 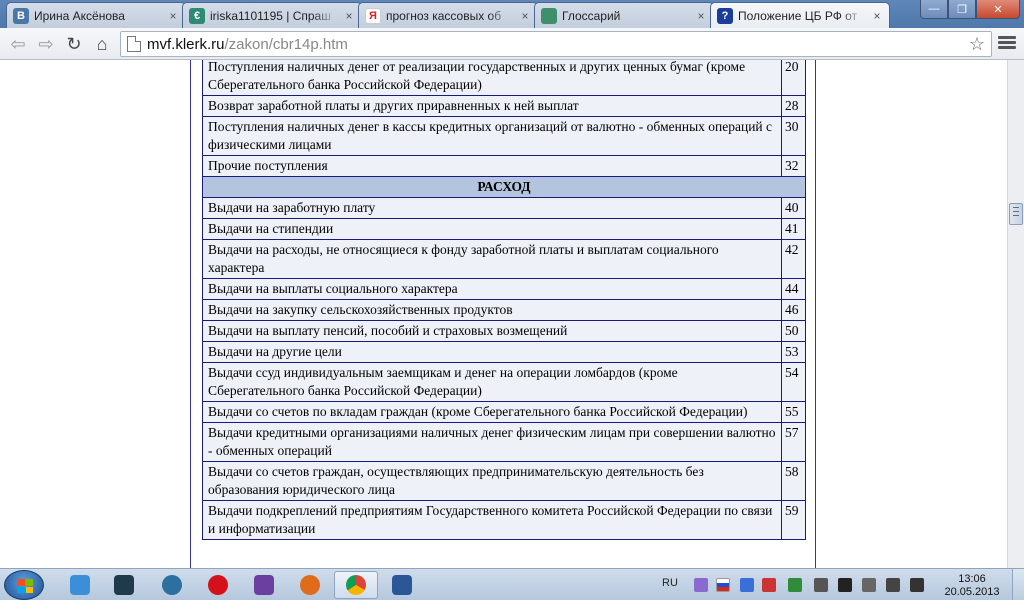 I want to click on url-path: /zakon/cbr14p.htm, so click(x=286, y=44).